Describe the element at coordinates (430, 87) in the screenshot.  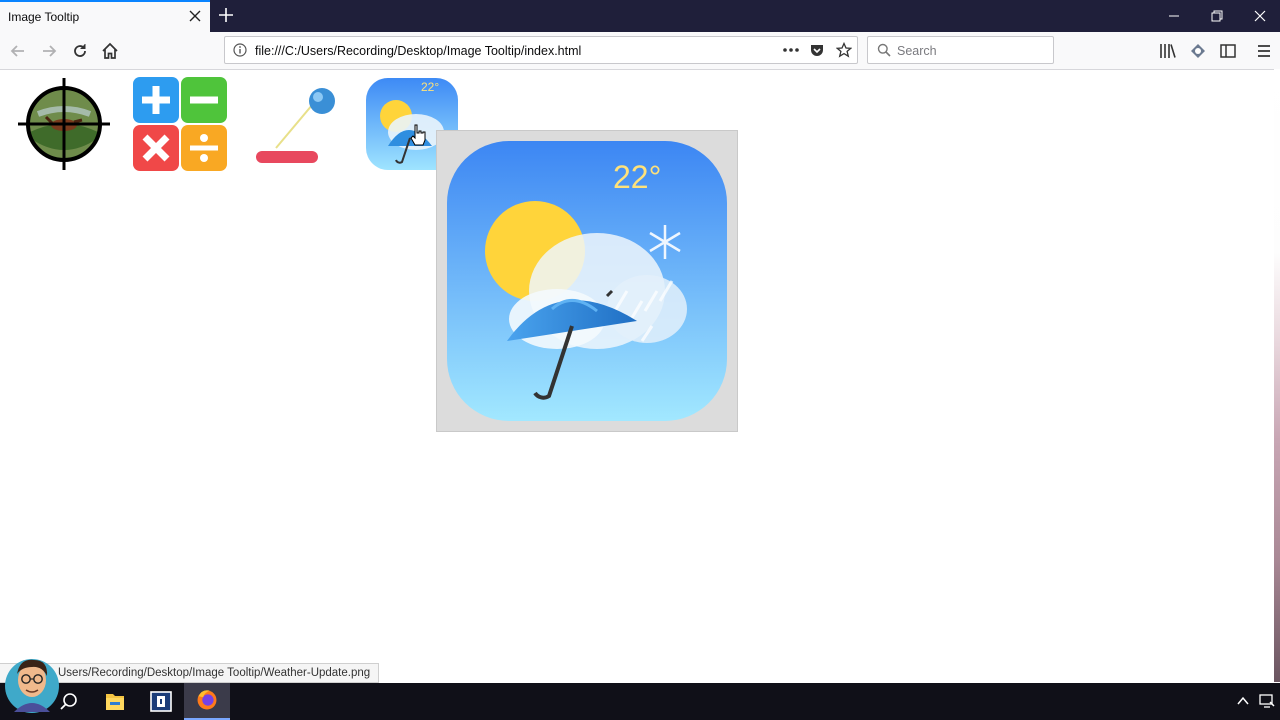
I see `thumbnail-temperature: 22°` at that location.